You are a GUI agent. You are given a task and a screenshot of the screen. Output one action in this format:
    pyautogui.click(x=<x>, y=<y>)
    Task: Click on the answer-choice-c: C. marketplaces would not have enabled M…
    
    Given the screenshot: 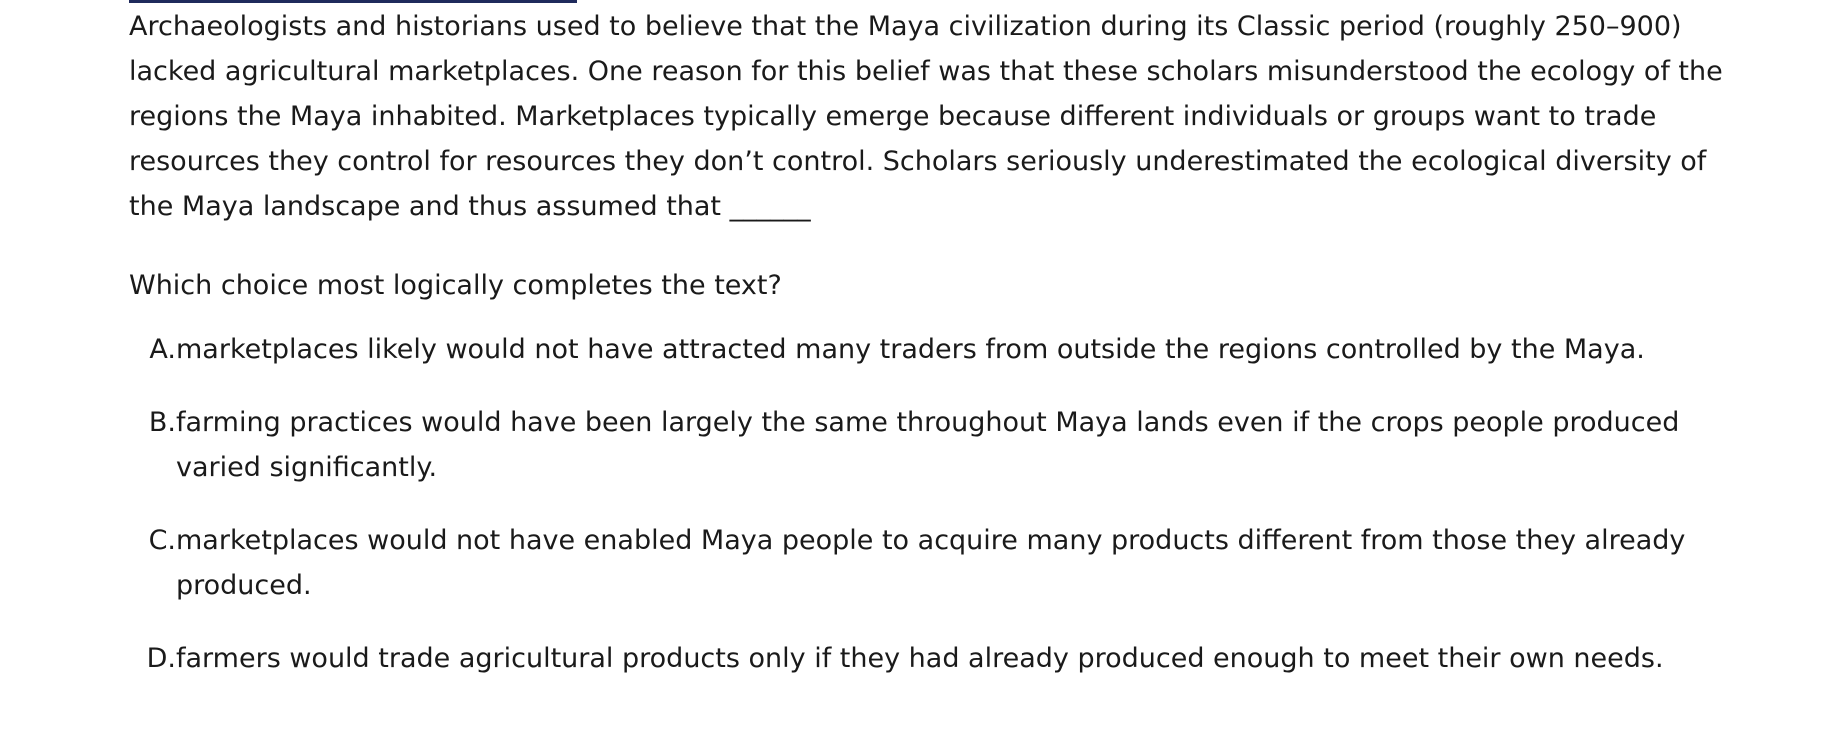 What is the action you would take?
    pyautogui.click(x=929, y=563)
    